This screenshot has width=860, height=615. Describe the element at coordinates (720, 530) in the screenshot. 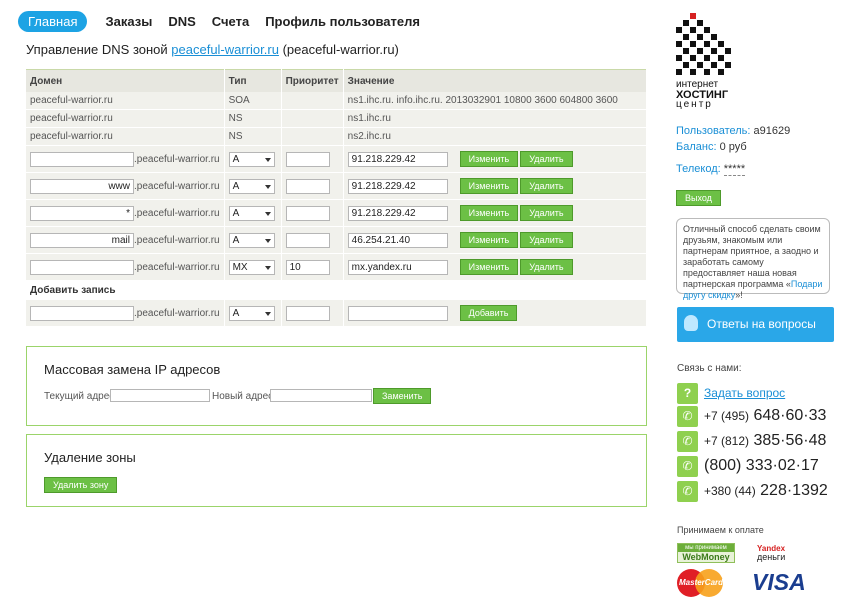

I see `payment-title: Принимаем к оплате` at that location.